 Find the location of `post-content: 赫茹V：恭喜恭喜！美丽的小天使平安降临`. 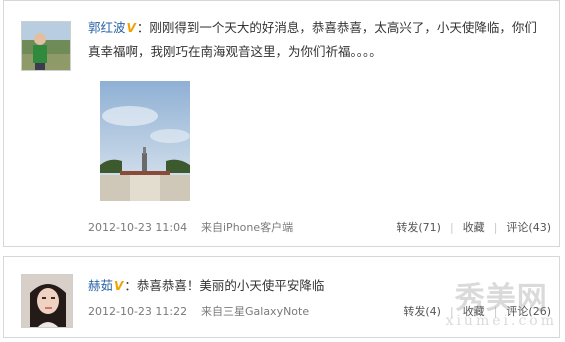

post-content: 赫茹V：恭喜恭喜！美丽的小天使平安降临 is located at coordinates (318, 286).